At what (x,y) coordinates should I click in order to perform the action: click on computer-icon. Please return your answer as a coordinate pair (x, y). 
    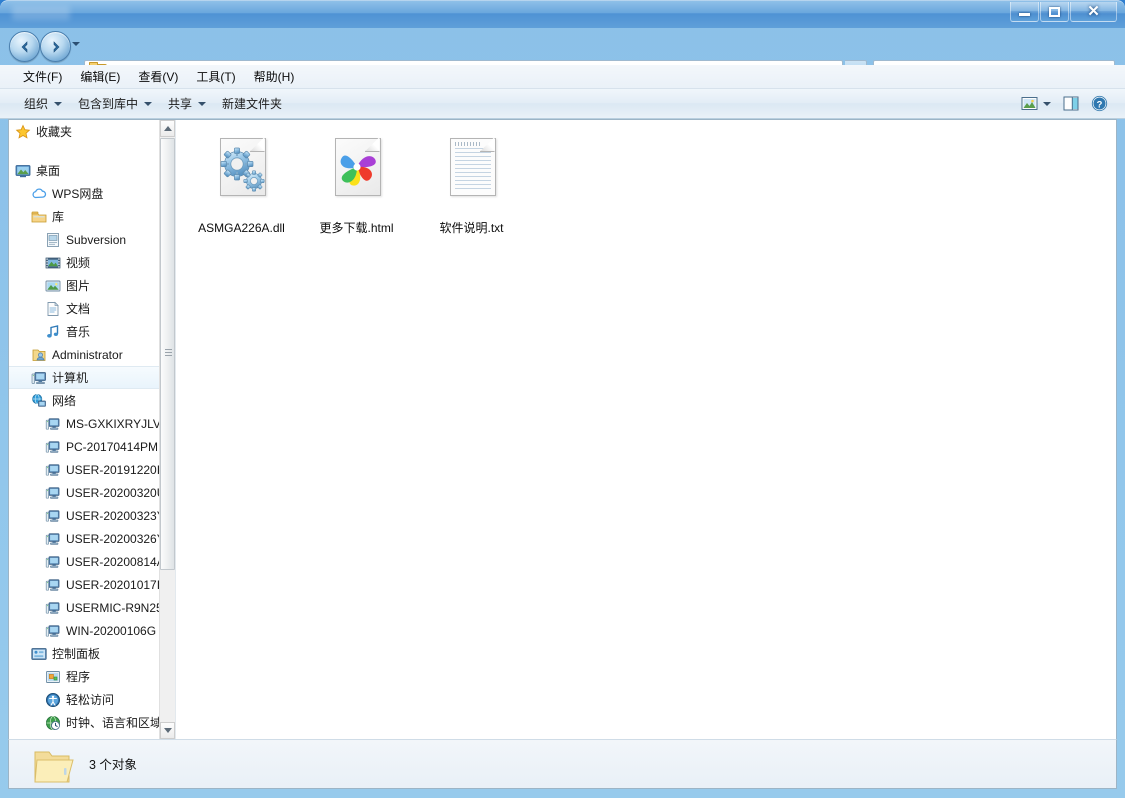
    Looking at the image, I should click on (38, 377).